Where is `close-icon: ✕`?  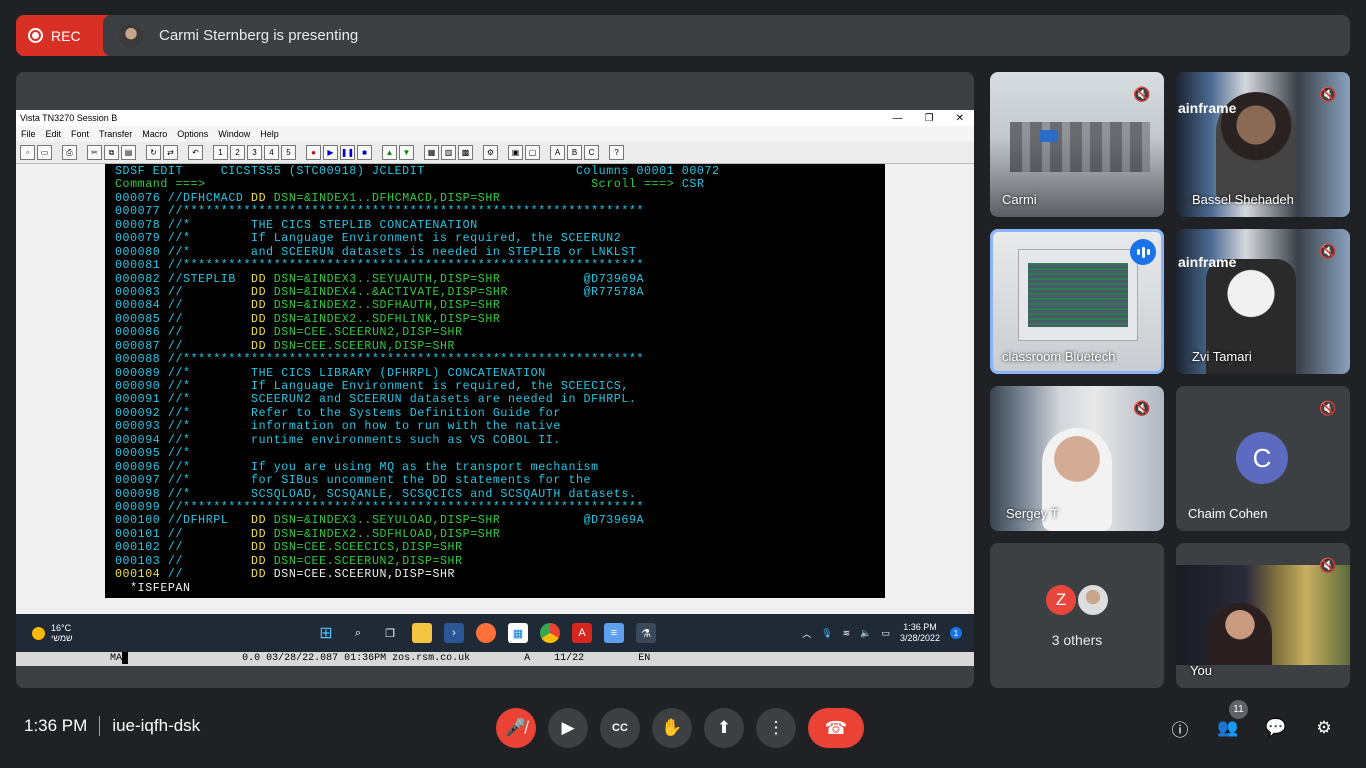 close-icon: ✕ is located at coordinates (960, 118).